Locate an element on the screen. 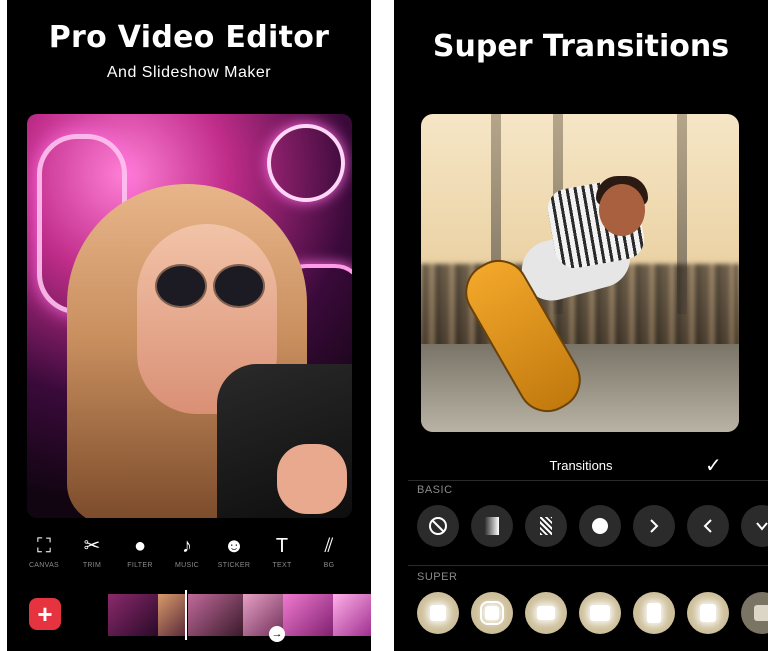 The height and width of the screenshot is (651, 768). dissolve-icon is located at coordinates (546, 526).